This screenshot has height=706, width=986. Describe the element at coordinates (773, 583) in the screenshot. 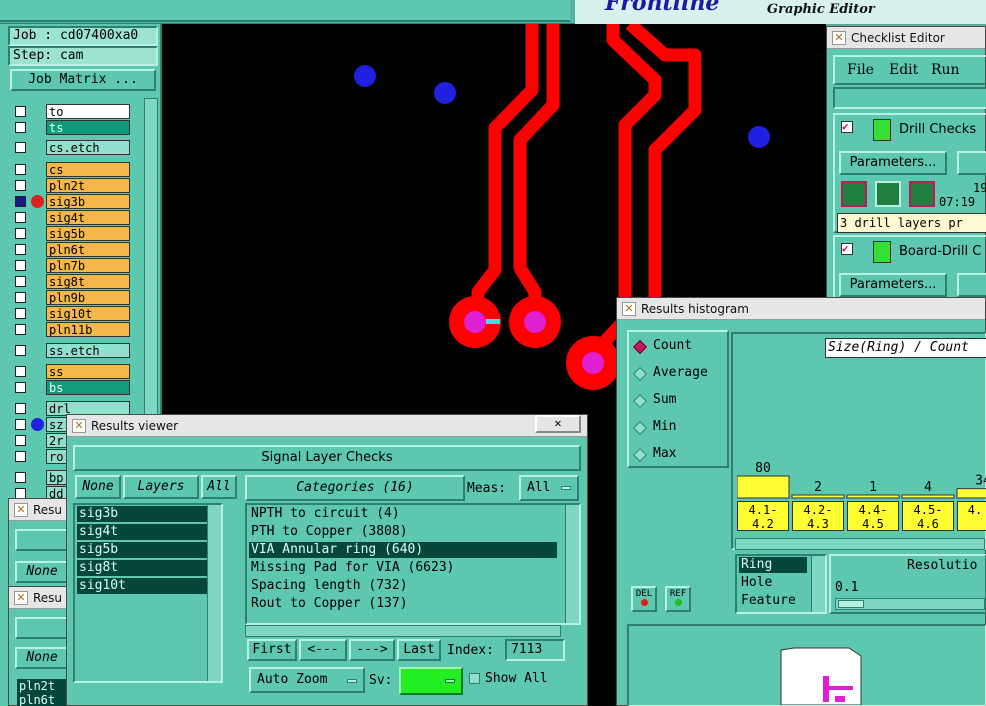

I see `criteria-item: Hole` at that location.